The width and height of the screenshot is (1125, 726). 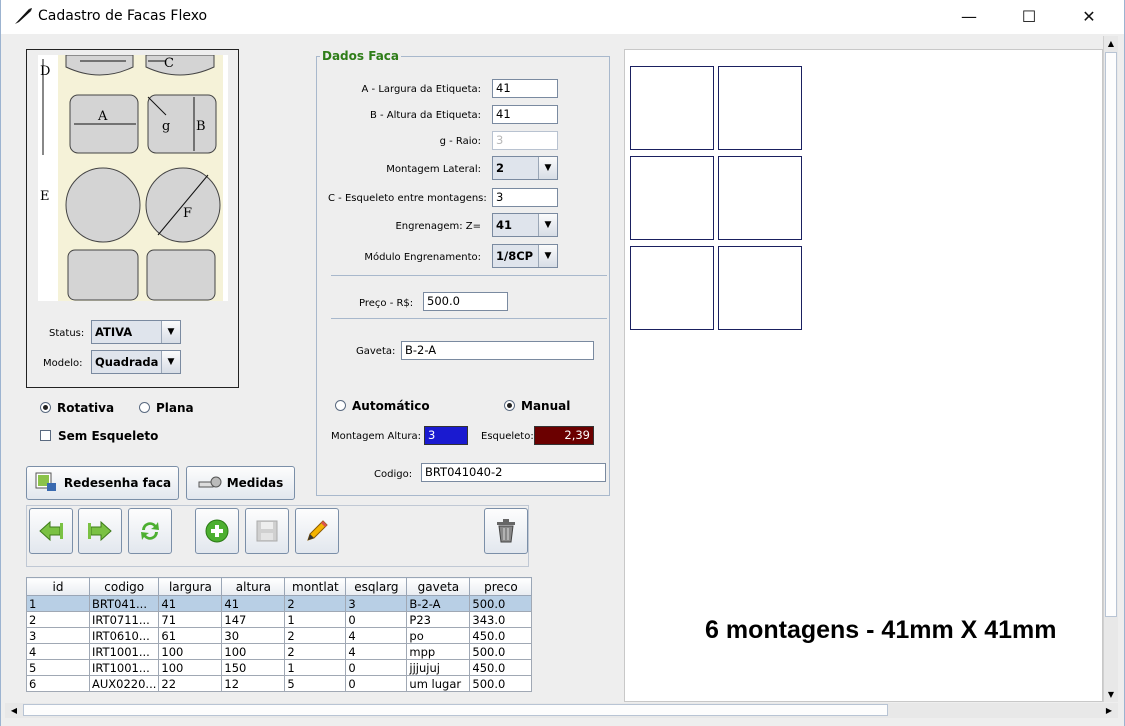 I want to click on montagem-altura-input: 3, so click(x=446, y=435).